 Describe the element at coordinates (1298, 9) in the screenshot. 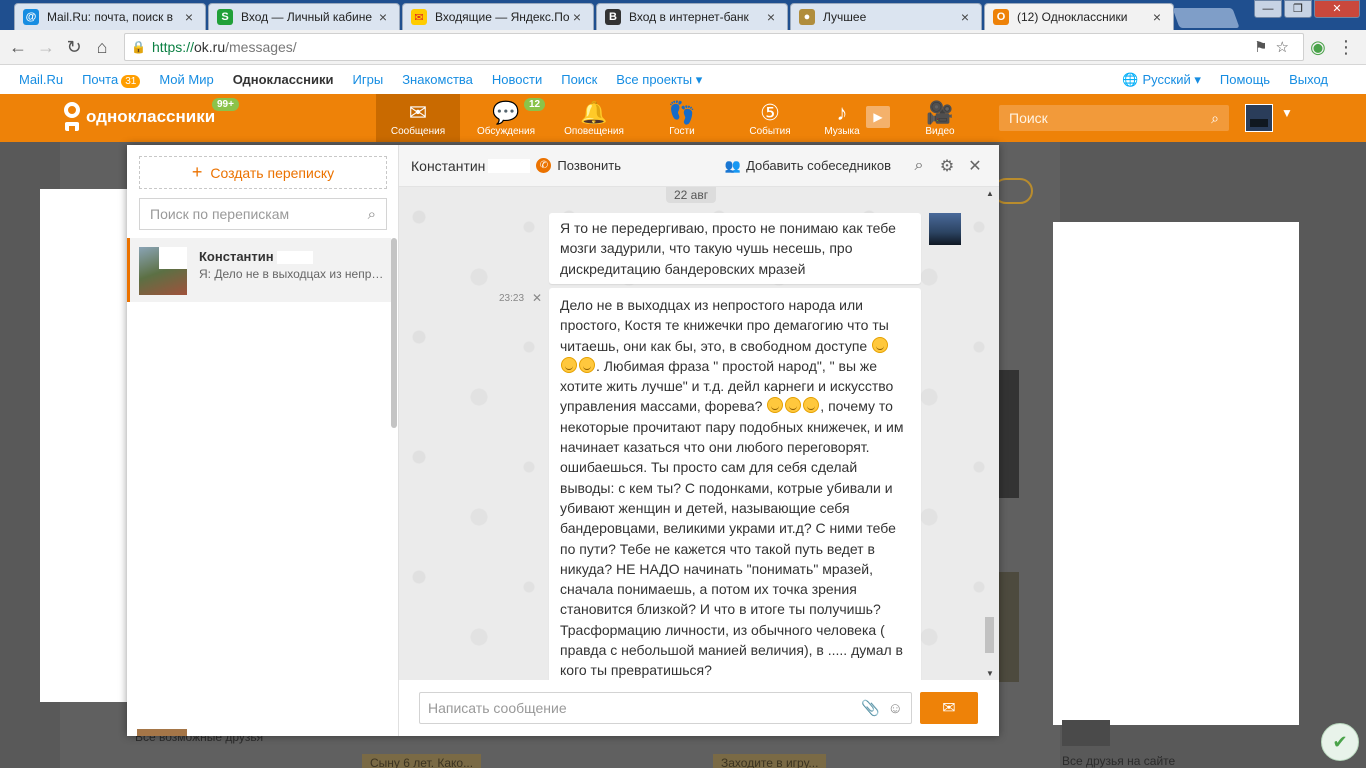

I see `maximize-button: ❐` at that location.